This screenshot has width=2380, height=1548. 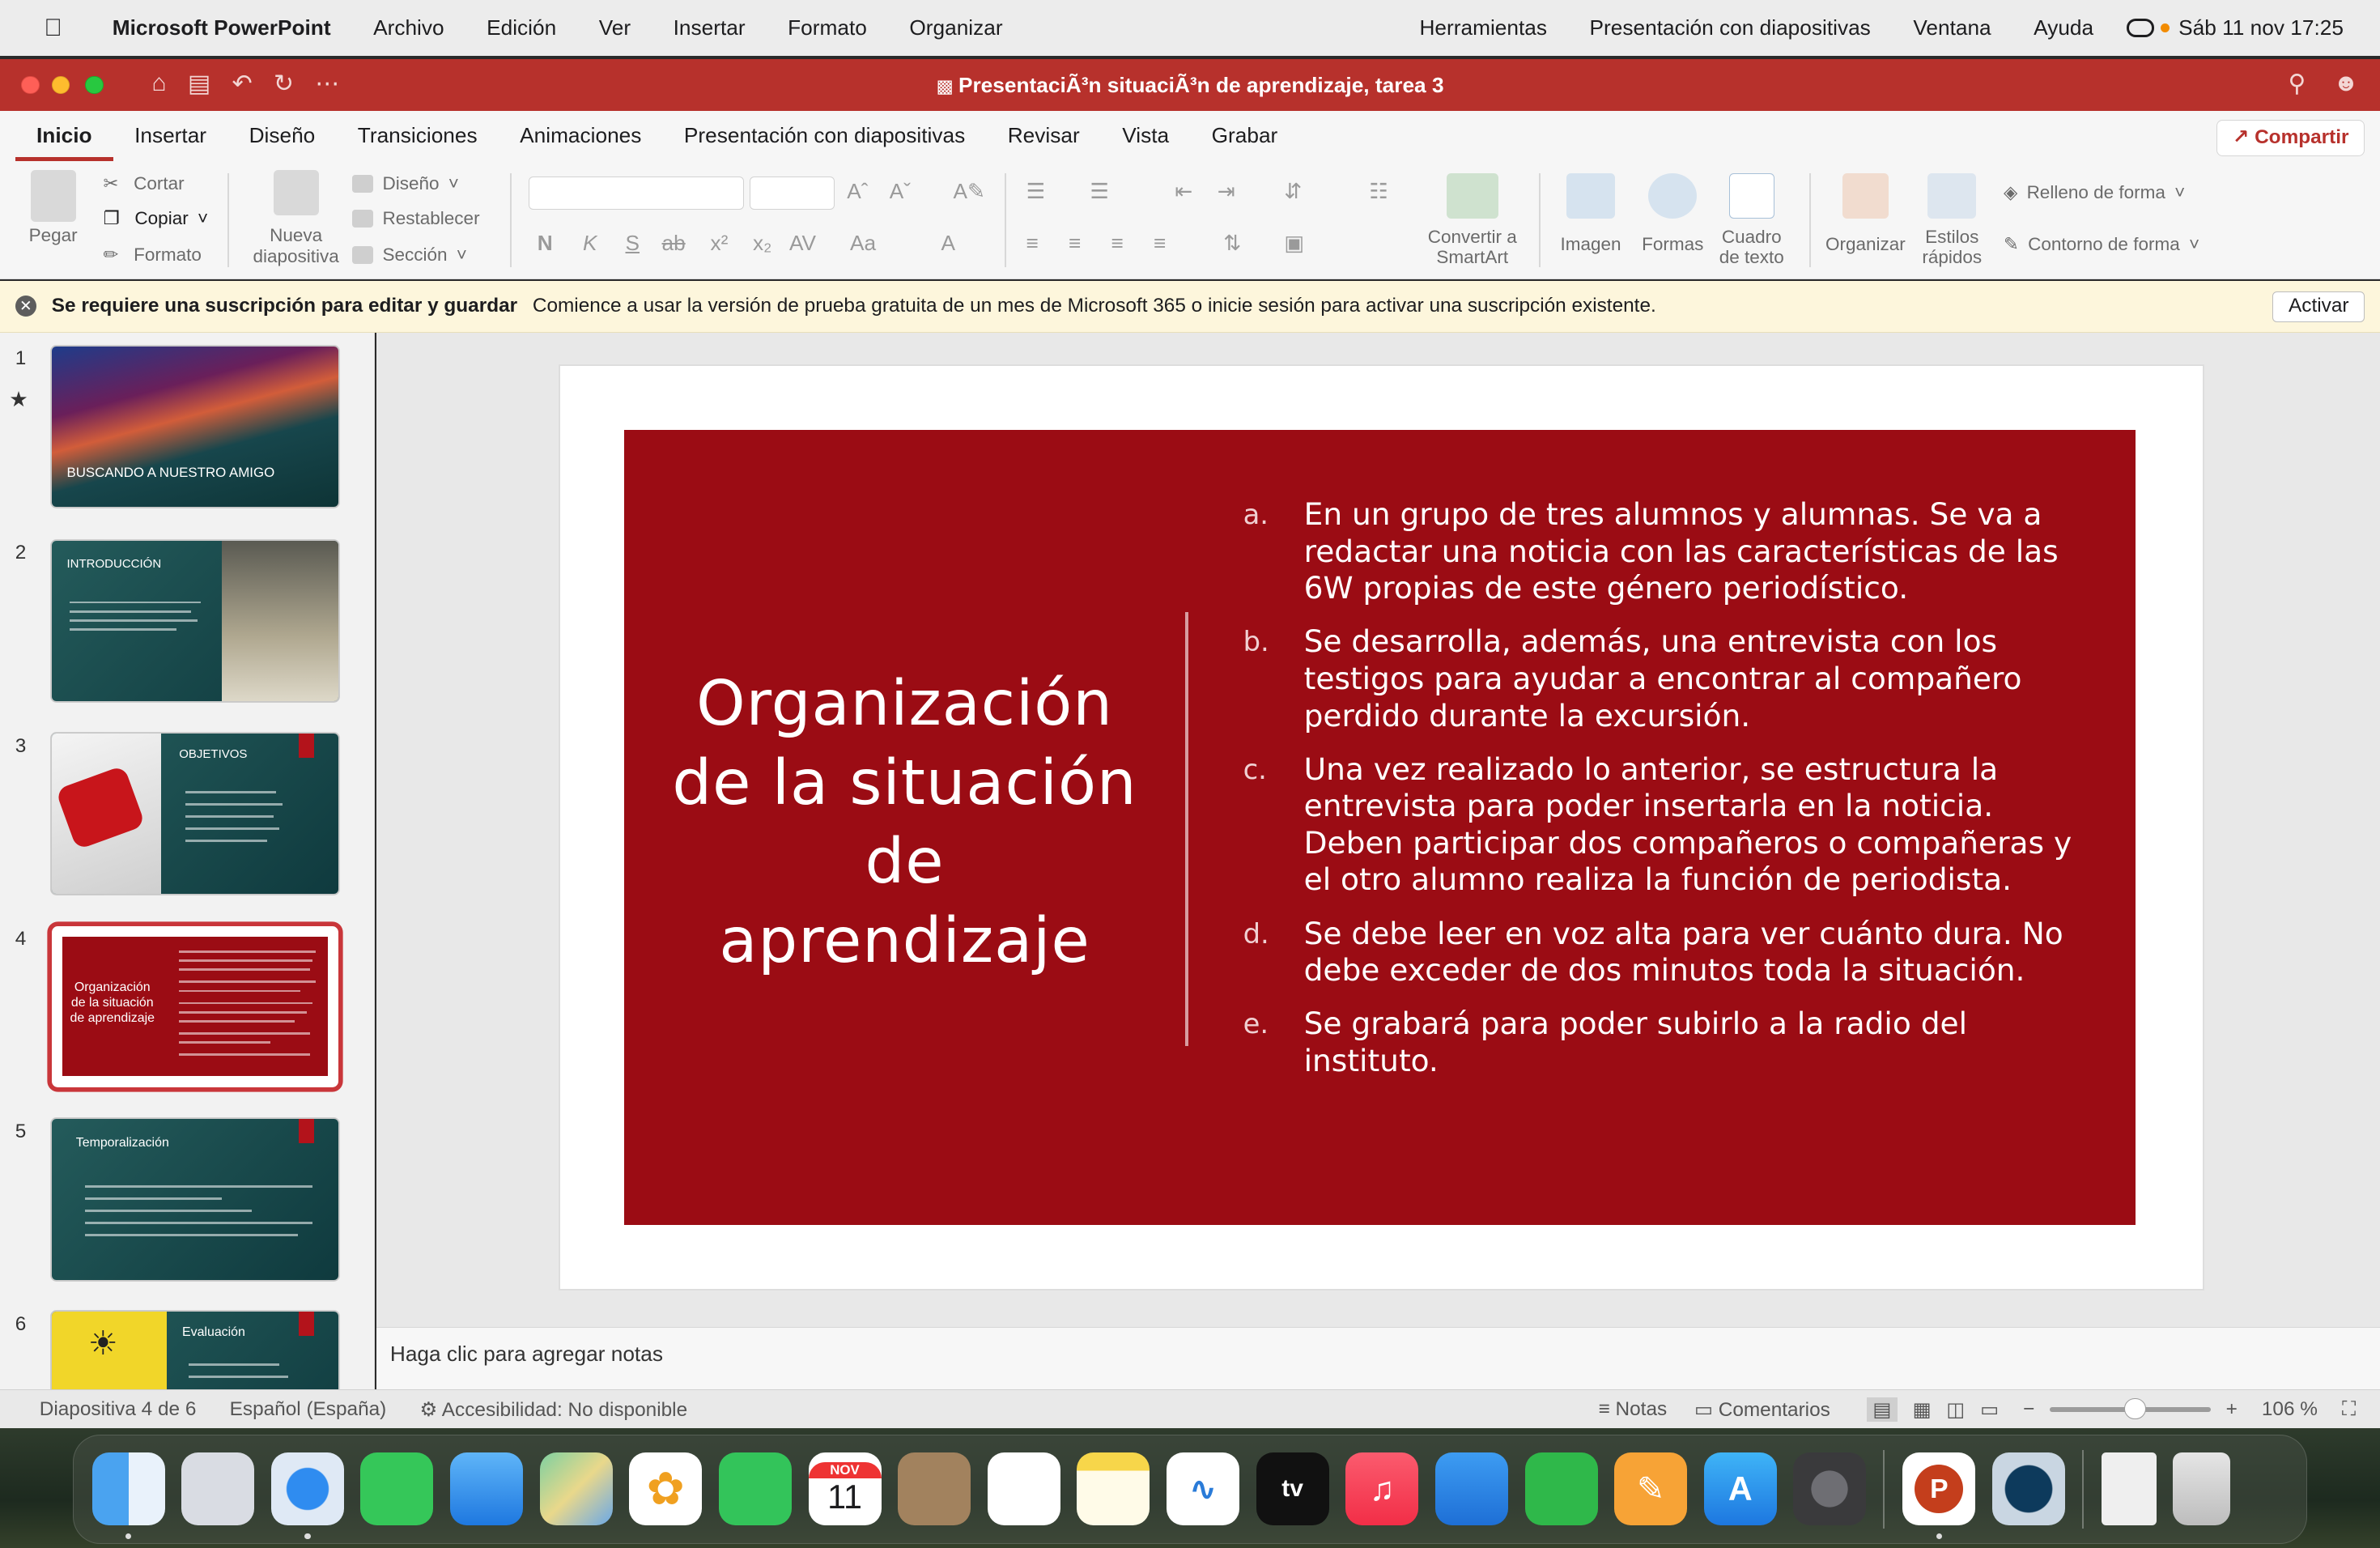 What do you see at coordinates (1183, 192) in the screenshot?
I see `decrease-indent-icon: ⇤` at bounding box center [1183, 192].